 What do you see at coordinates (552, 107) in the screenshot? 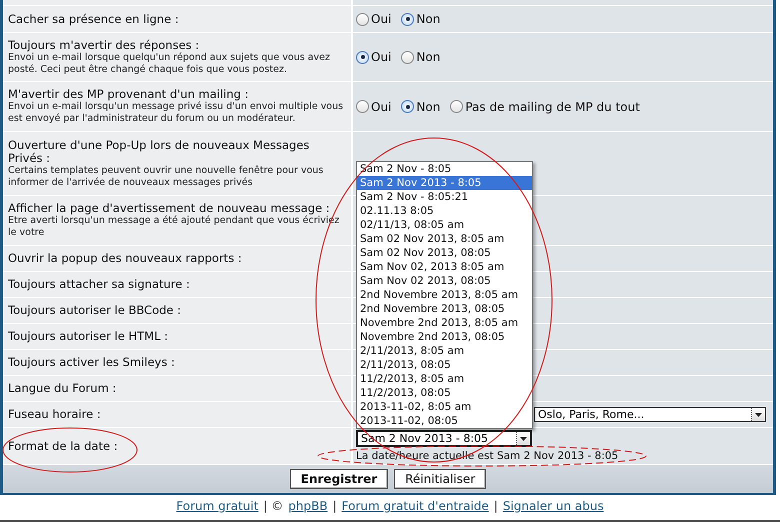
I see `radio-label: Pas de mailing de MP du tout` at bounding box center [552, 107].